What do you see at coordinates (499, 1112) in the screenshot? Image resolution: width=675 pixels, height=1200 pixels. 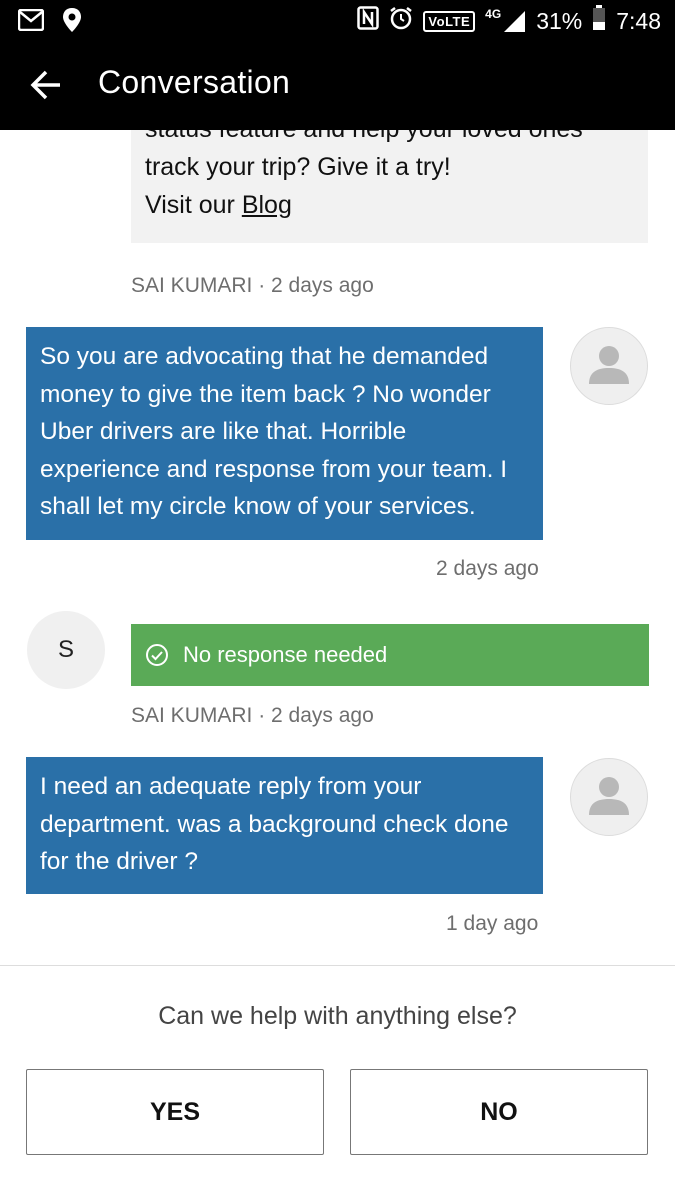 I see `no-button: NO` at bounding box center [499, 1112].